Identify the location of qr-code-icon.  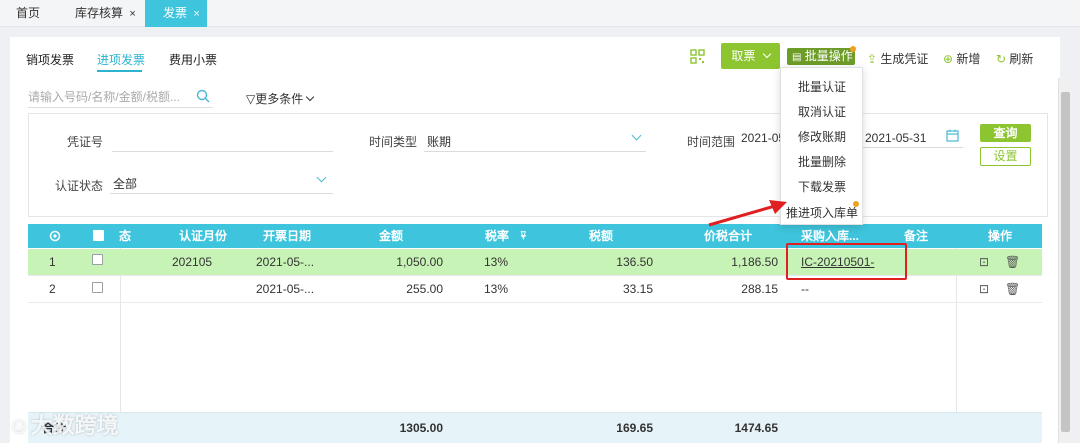
(697, 56).